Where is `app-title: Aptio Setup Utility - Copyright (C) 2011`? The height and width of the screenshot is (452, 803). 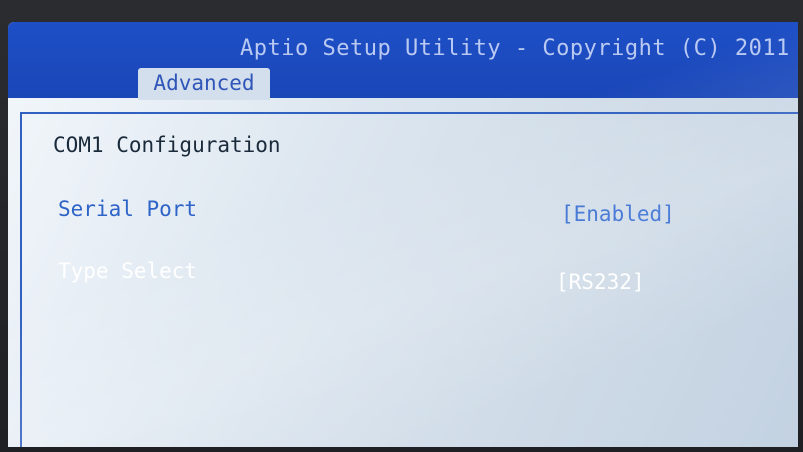 app-title: Aptio Setup Utility - Copyright (C) 2011 is located at coordinates (515, 48).